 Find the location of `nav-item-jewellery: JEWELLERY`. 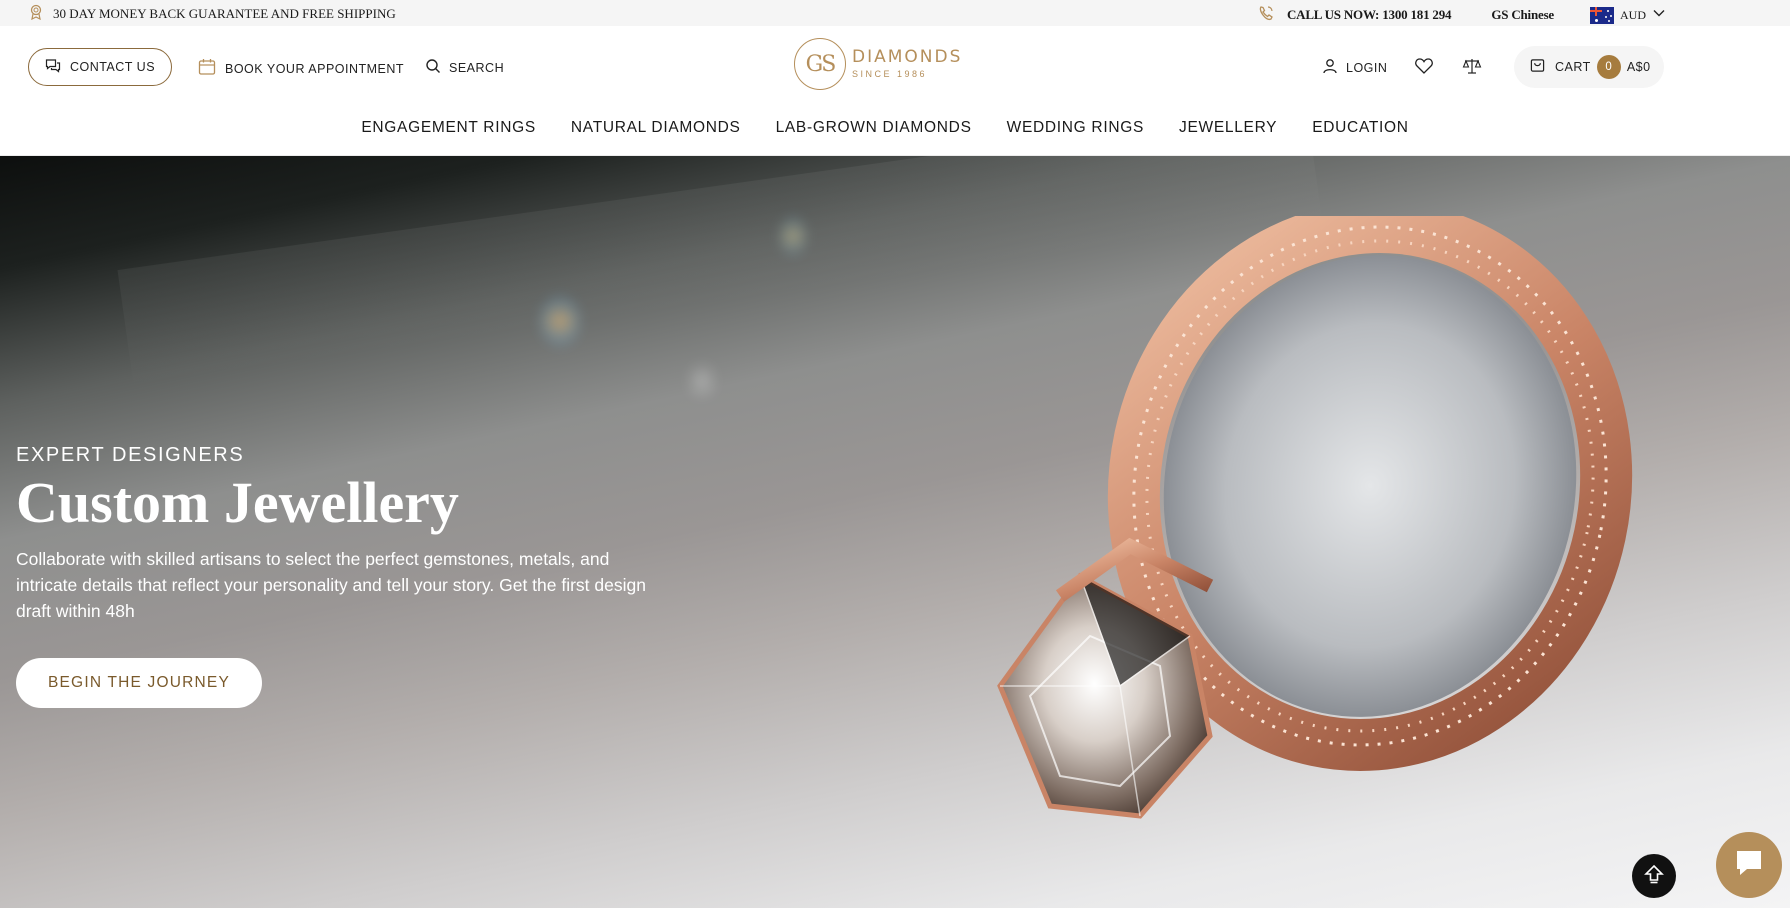

nav-item-jewellery: JEWELLERY is located at coordinates (1228, 128).